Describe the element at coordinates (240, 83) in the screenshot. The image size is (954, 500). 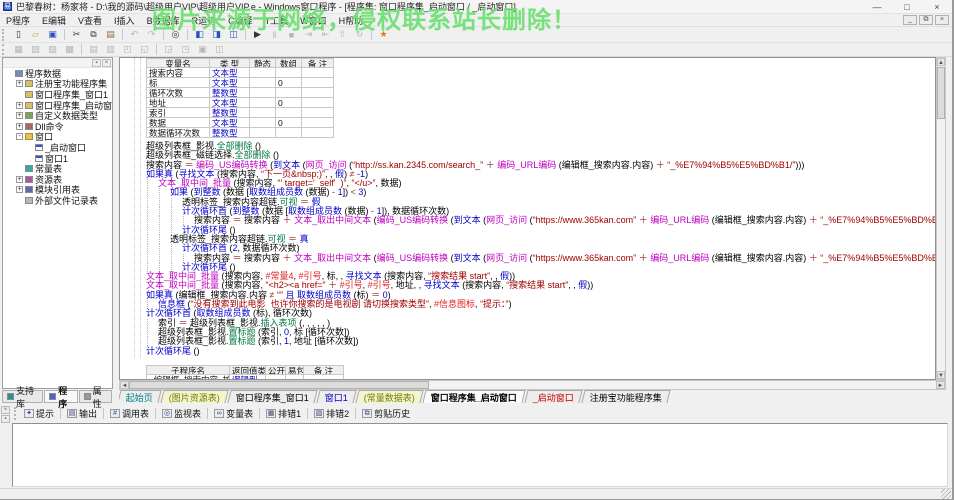
I see `table-row: 标文本型 0` at that location.